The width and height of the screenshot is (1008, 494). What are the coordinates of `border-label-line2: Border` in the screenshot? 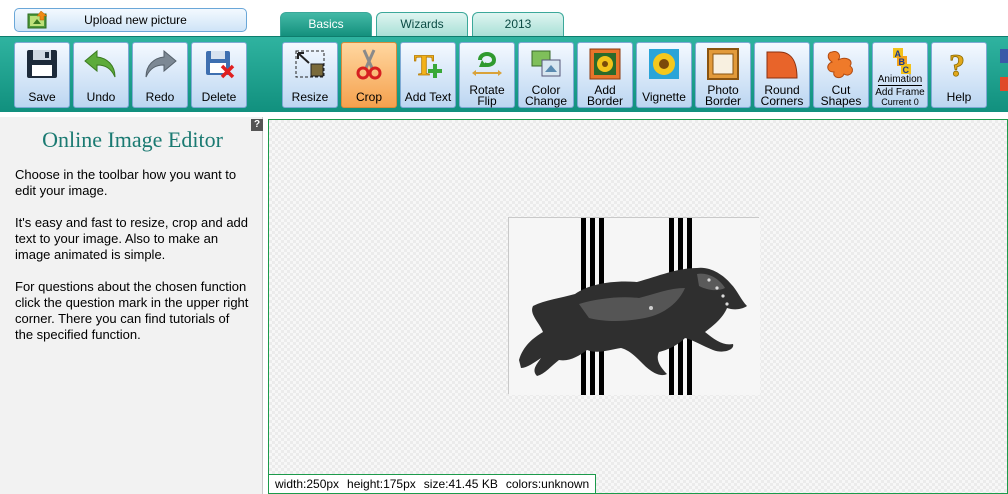 It's located at (605, 101).